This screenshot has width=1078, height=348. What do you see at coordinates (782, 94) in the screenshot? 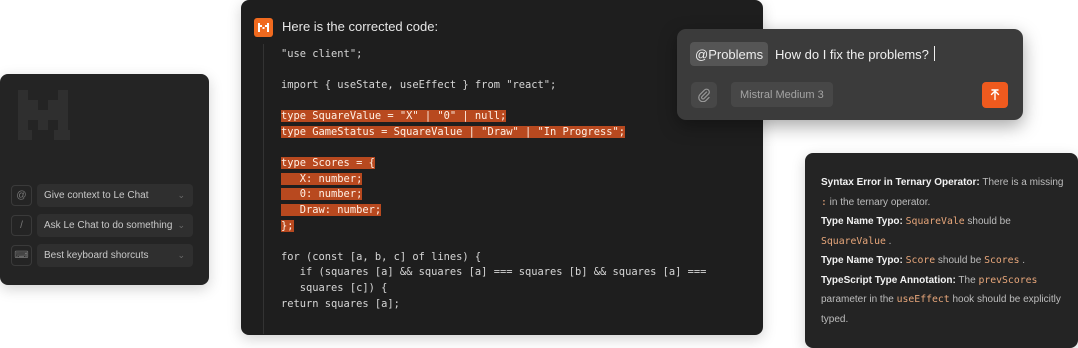
I see `model-selector: Mistral Medium 3` at bounding box center [782, 94].